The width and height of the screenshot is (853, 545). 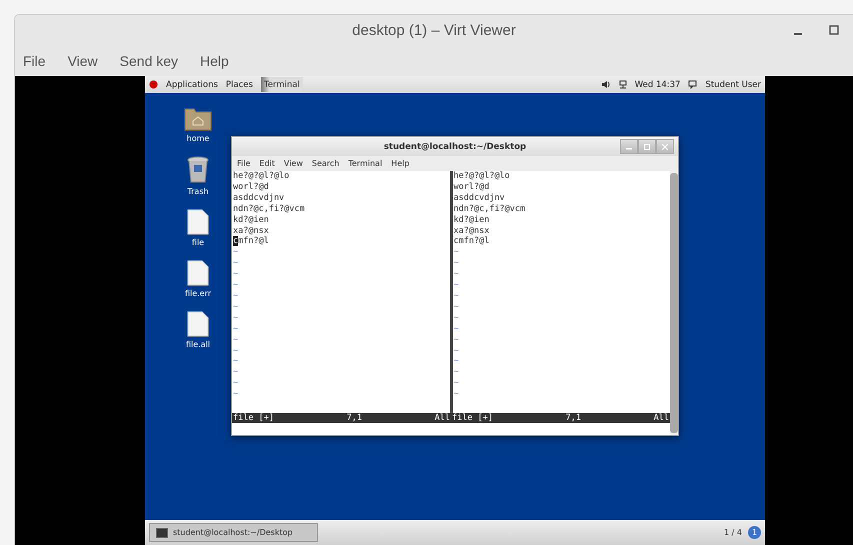 I want to click on clock: Wed 14:37, so click(x=657, y=85).